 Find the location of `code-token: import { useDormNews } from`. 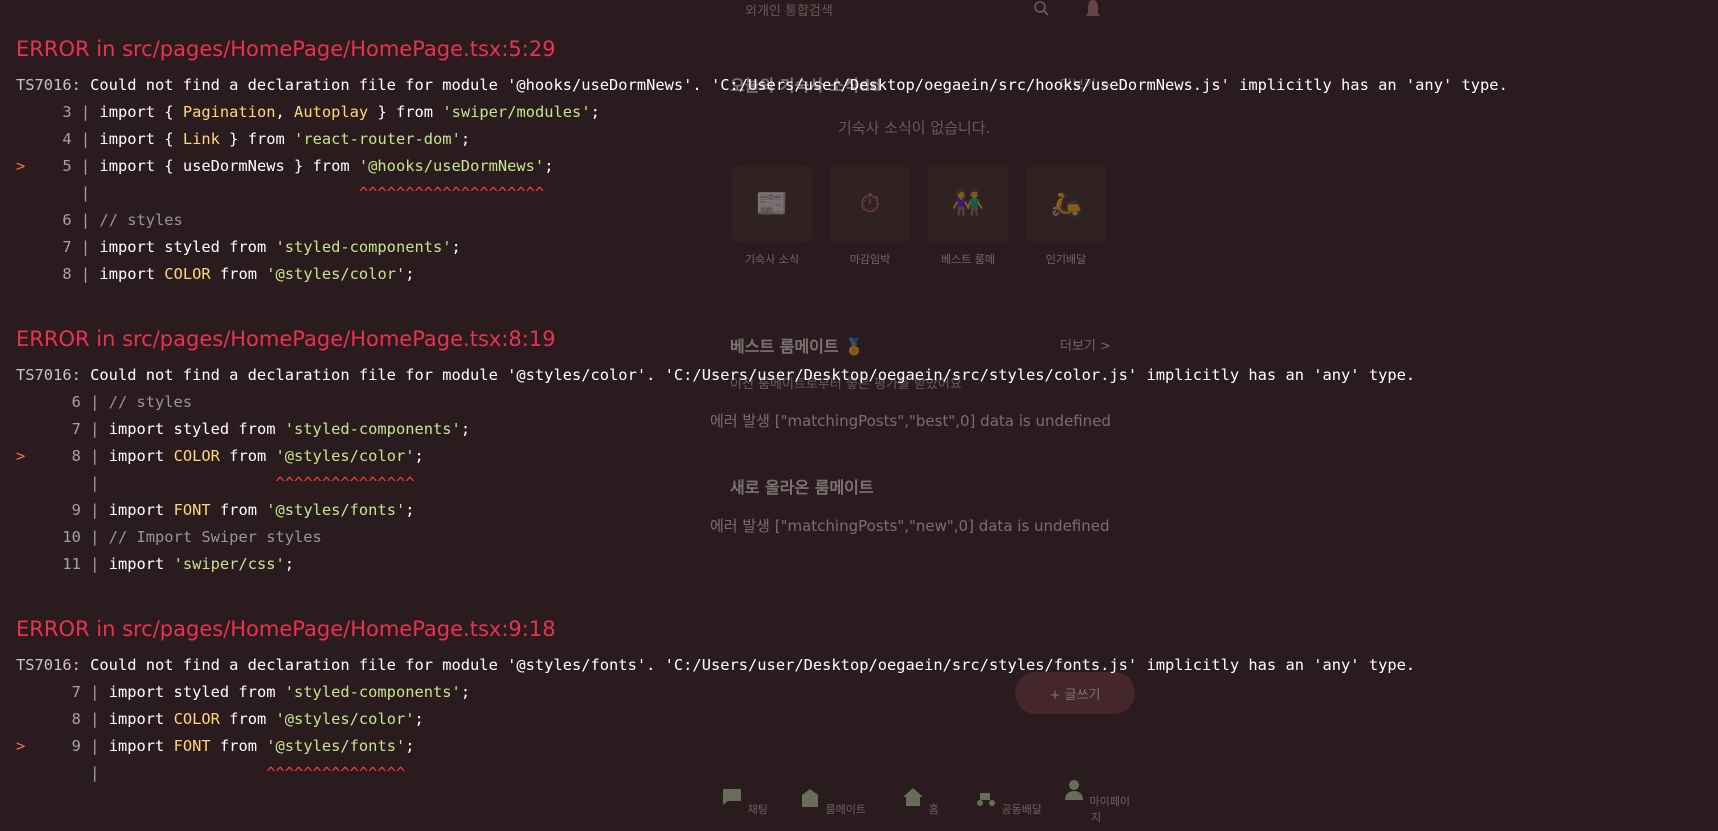

code-token: import { useDormNews } from is located at coordinates (229, 166).